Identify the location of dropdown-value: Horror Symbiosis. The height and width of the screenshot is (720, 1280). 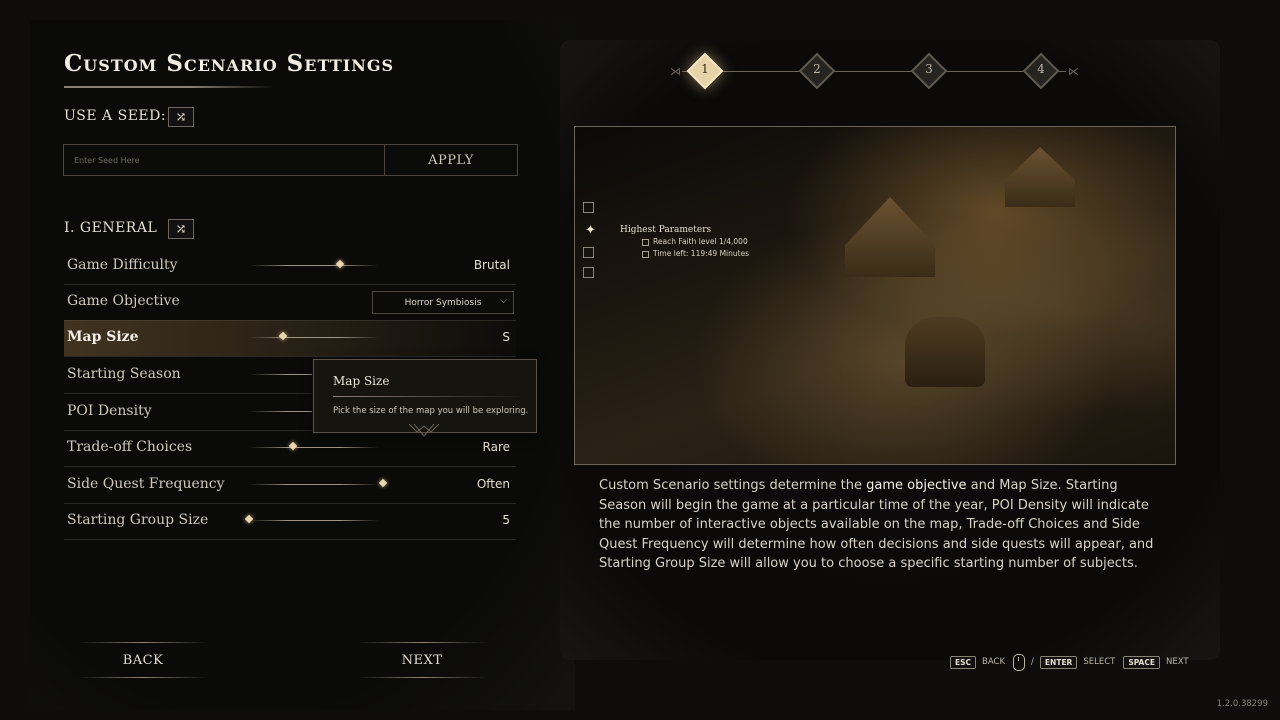
(443, 302).